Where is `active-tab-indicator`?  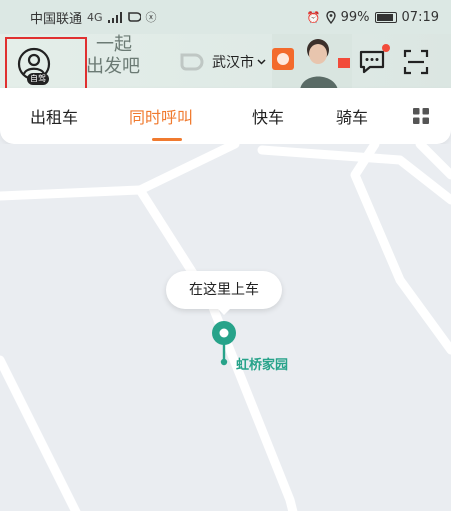
active-tab-indicator is located at coordinates (167, 139).